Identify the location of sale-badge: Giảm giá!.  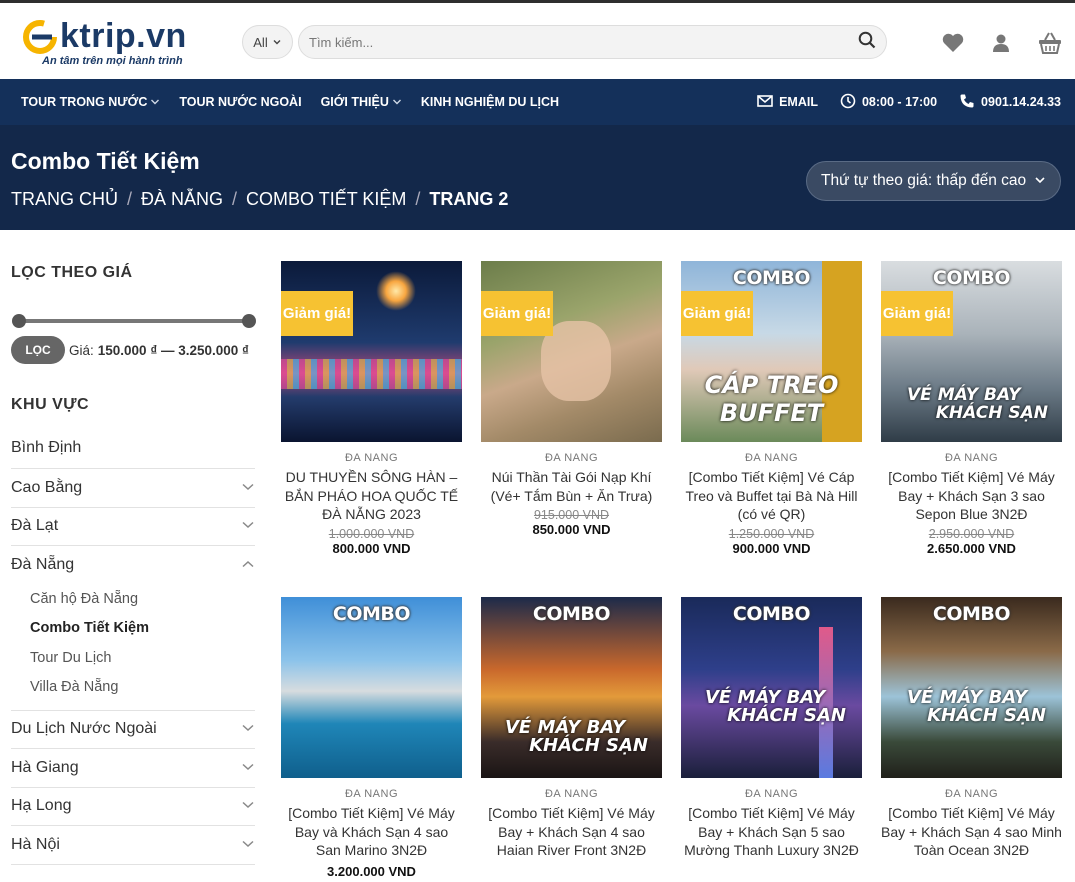
(917, 313).